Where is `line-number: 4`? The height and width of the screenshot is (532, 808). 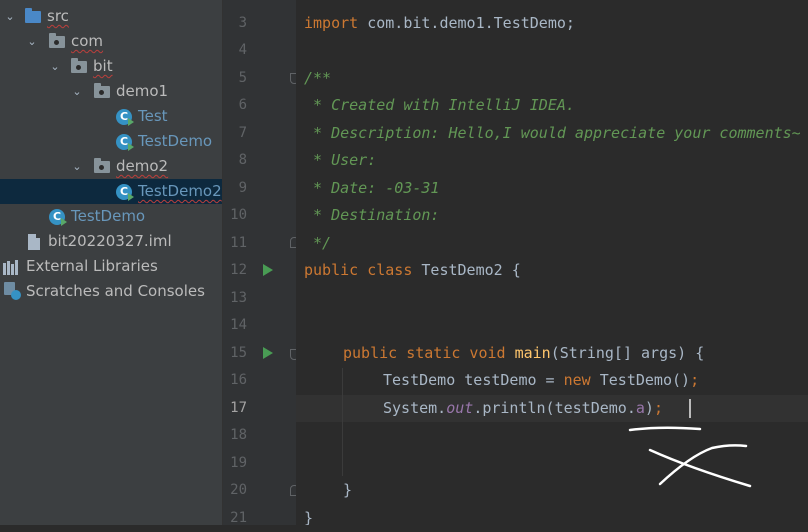 line-number: 4 is located at coordinates (242, 50).